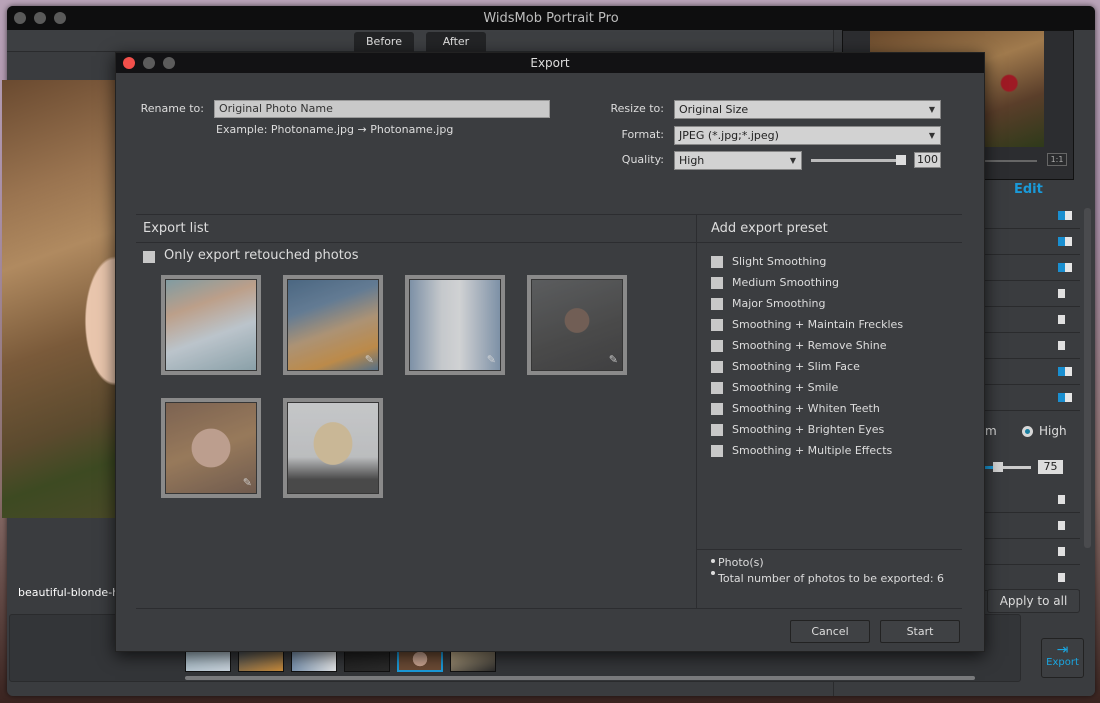  I want to click on view-toolbar: Before After, so click(420, 41).